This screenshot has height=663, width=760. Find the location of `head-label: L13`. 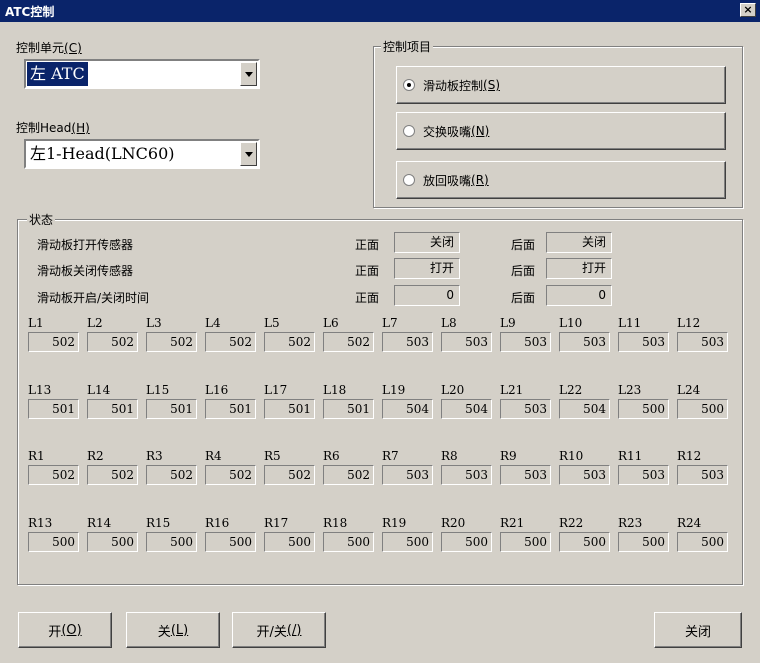

head-label: L13 is located at coordinates (40, 390).